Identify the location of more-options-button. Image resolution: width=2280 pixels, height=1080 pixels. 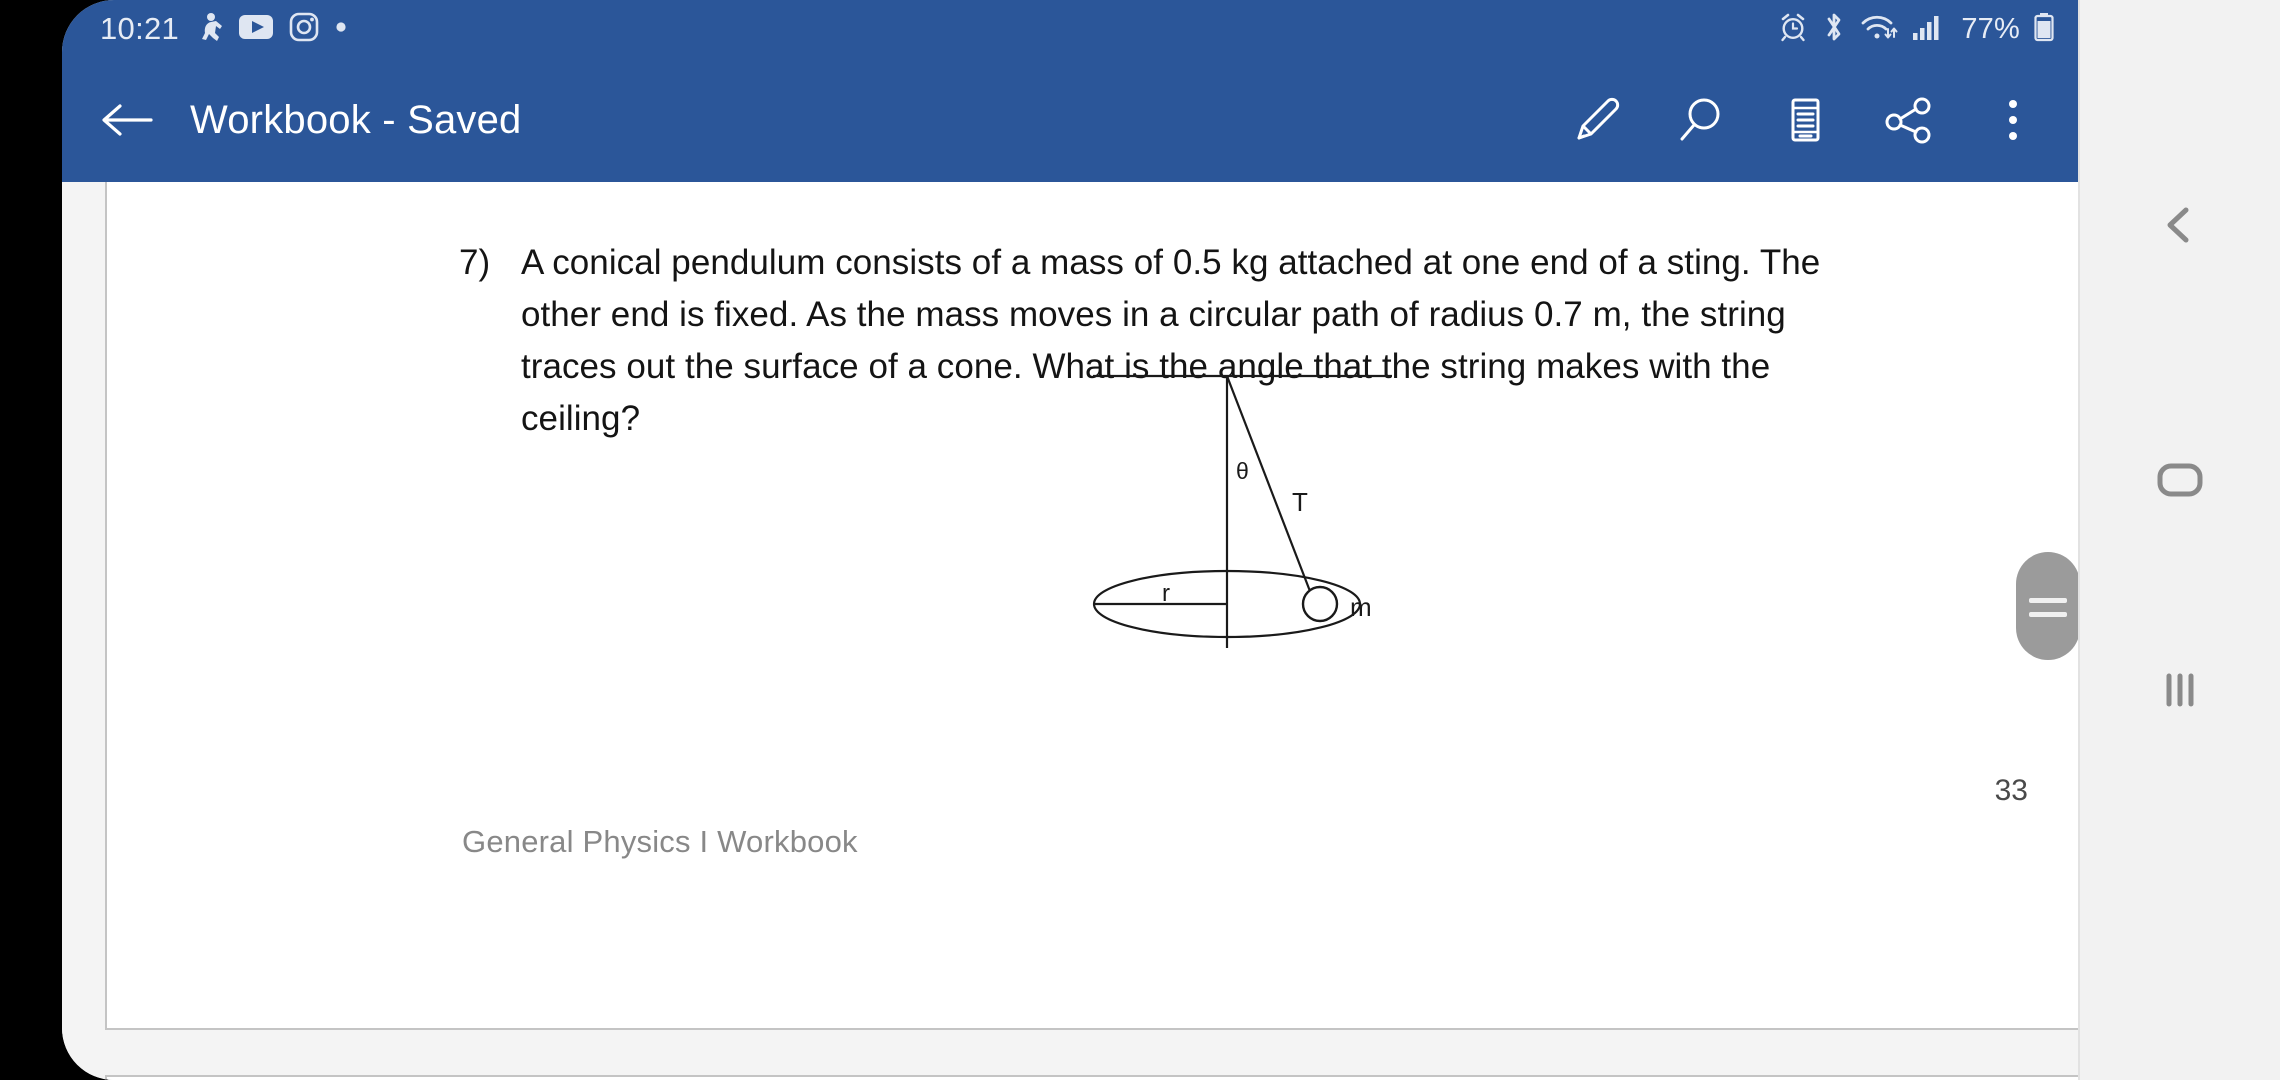
(2013, 120).